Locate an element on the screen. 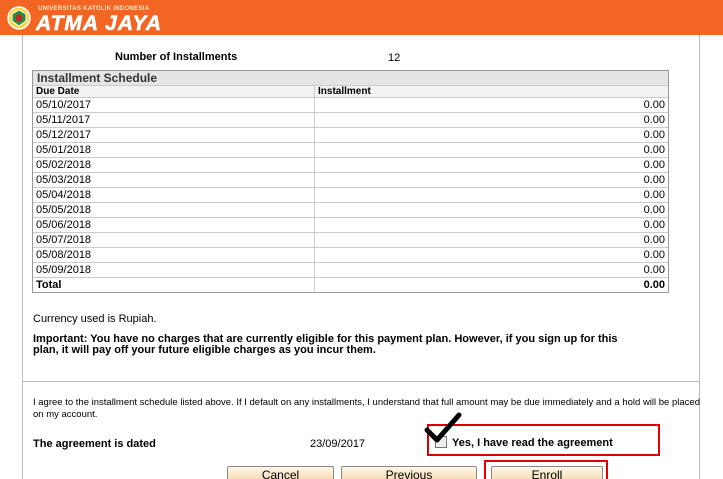  due-date-cell: 05/03/2018 is located at coordinates (174, 180).